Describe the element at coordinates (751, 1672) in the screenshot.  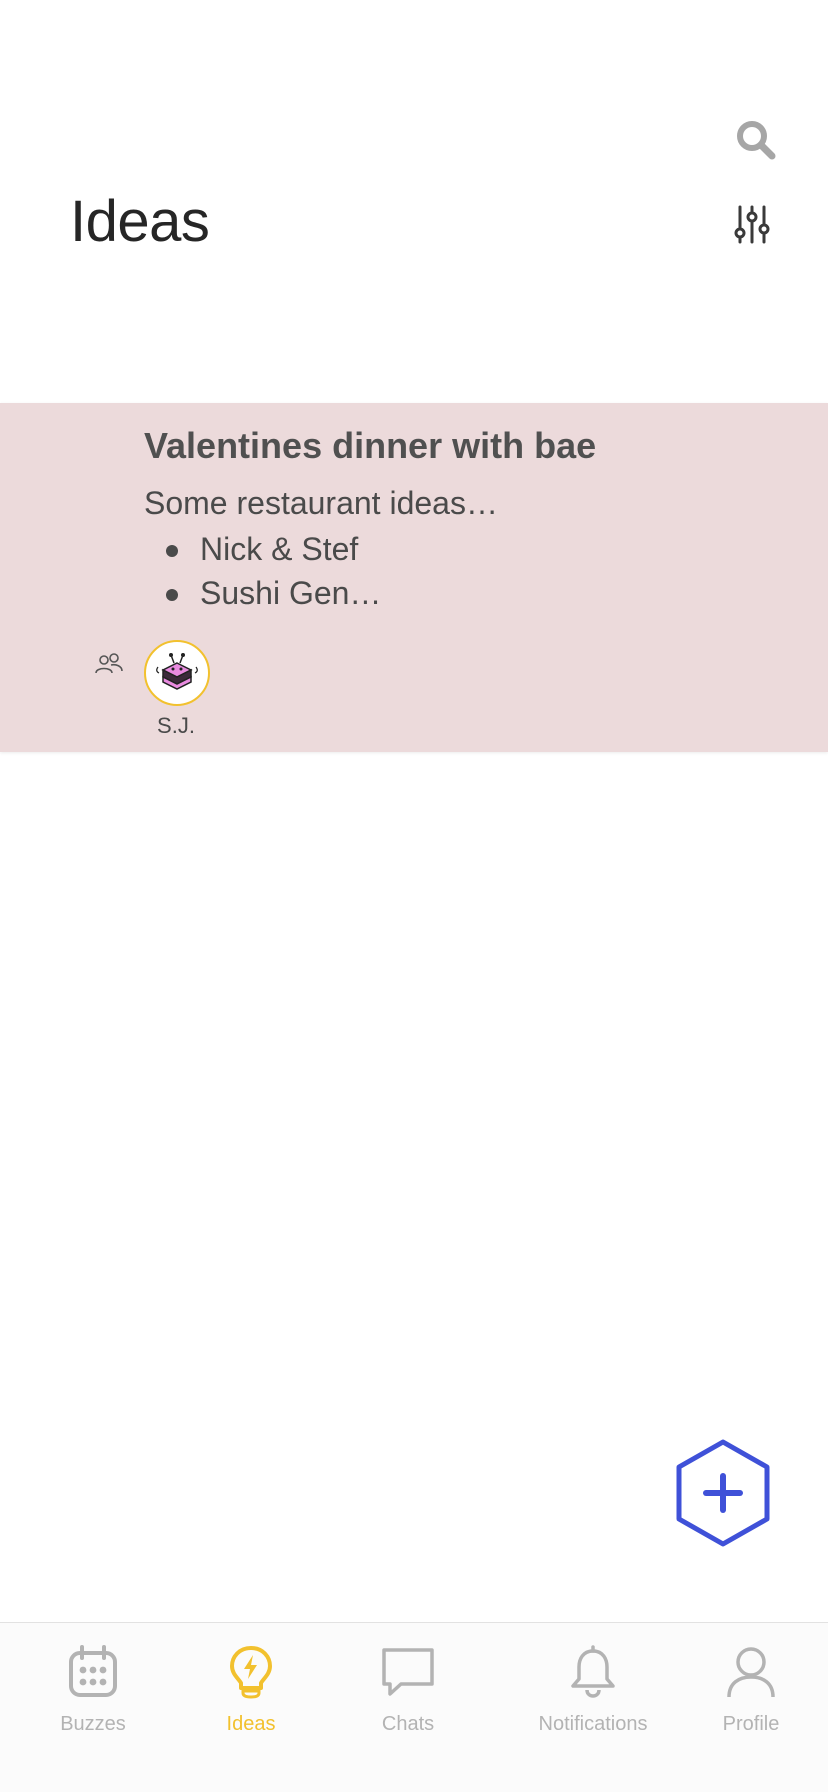
I see `person-icon` at that location.